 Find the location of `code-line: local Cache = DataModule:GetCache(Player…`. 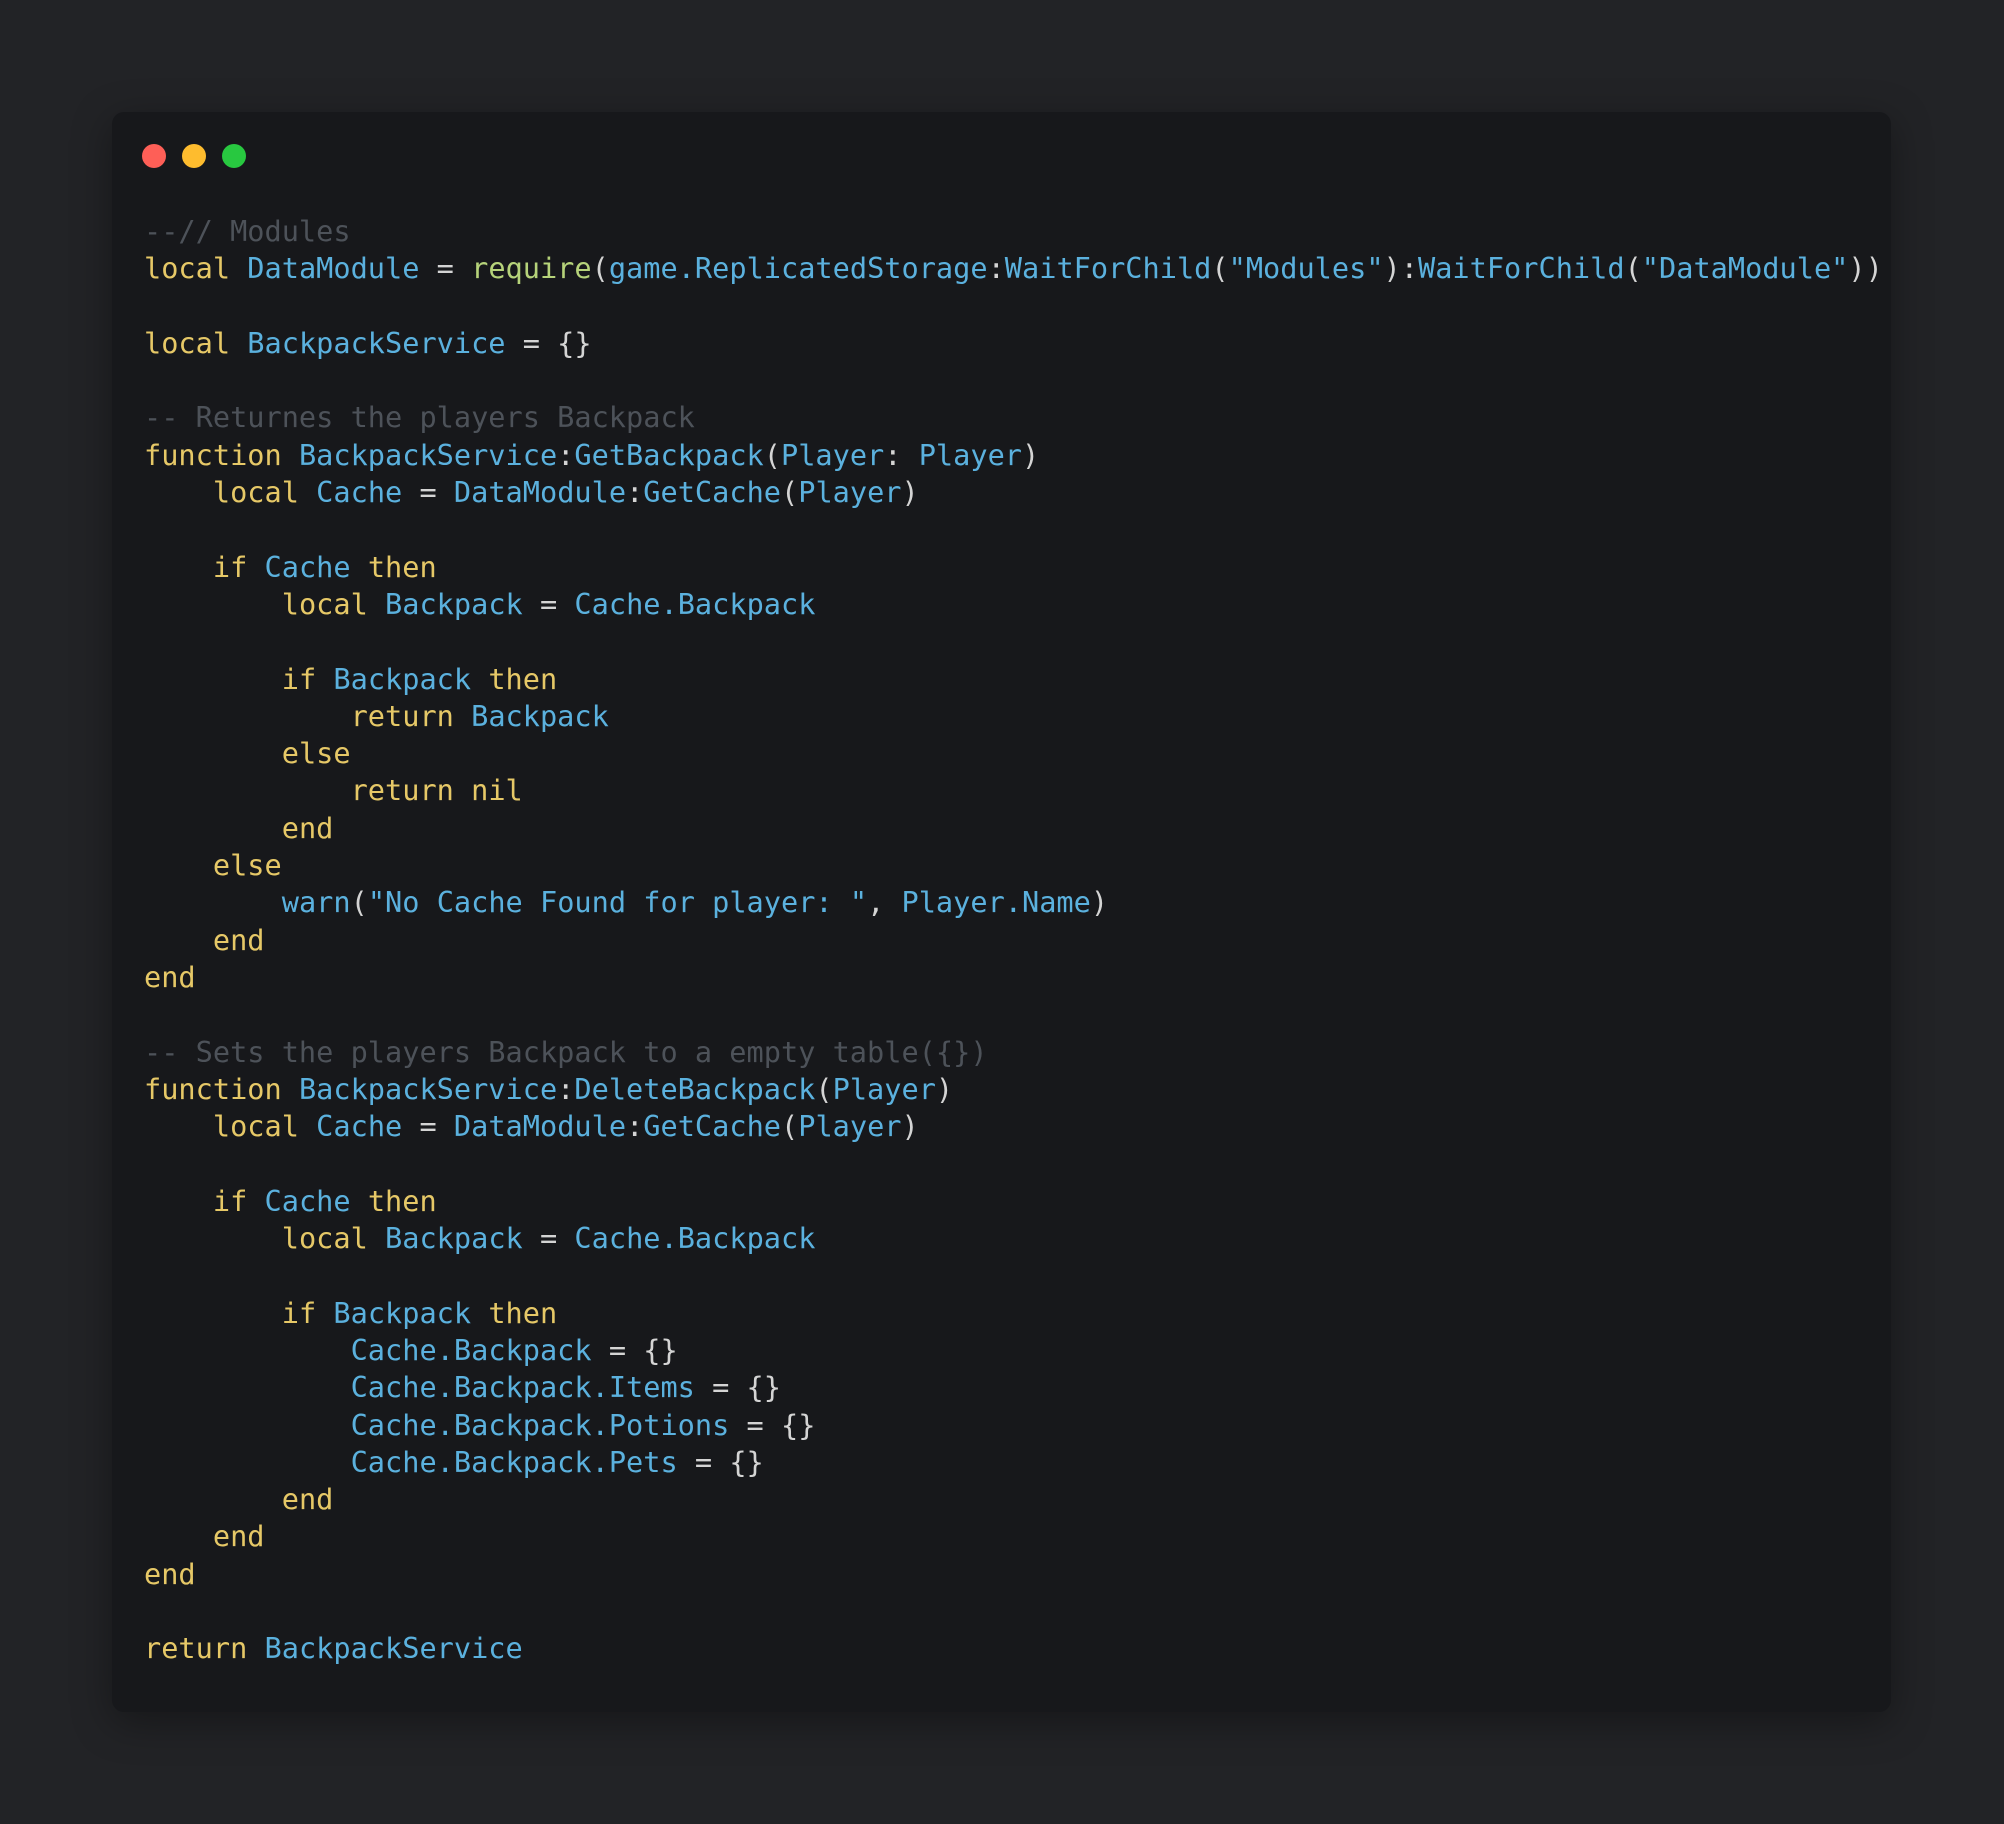

code-line: local Cache = DataModule:GetCache(Player… is located at coordinates (1013, 1126).